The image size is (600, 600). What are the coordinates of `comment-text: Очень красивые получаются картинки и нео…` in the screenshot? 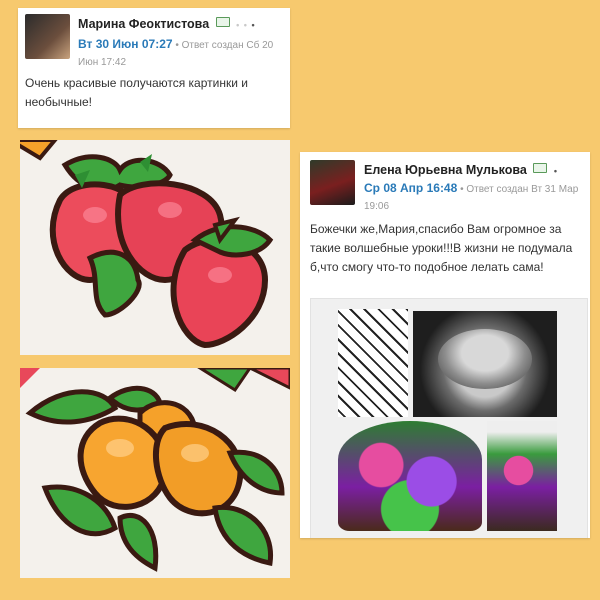 It's located at (136, 92).